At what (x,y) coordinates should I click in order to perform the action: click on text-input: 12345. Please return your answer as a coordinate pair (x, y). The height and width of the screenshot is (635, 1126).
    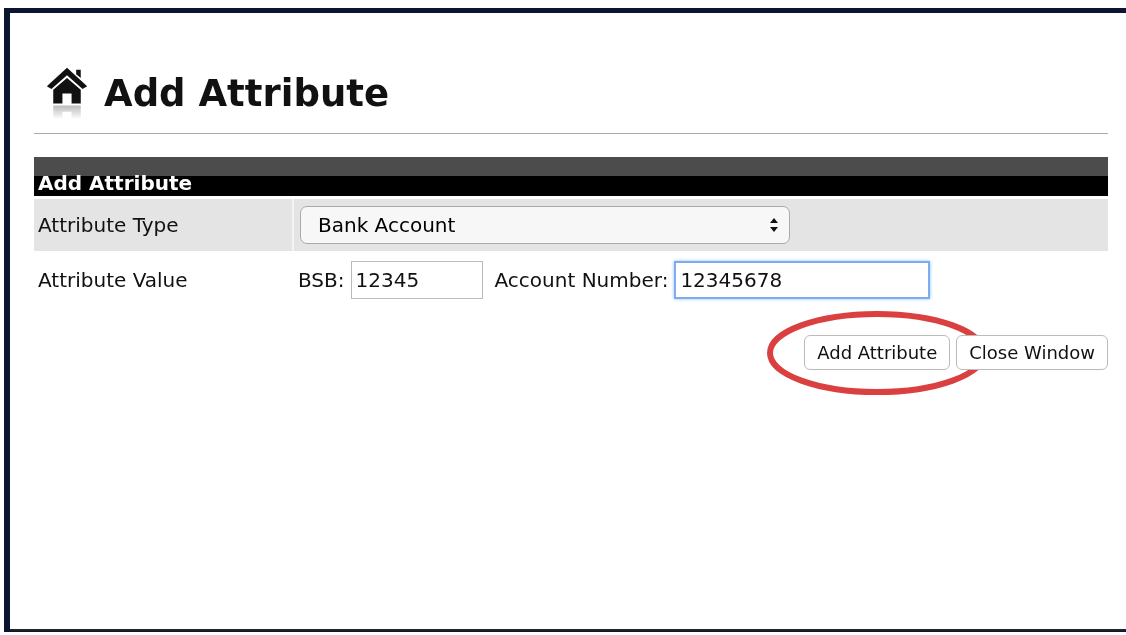
    Looking at the image, I should click on (416, 280).